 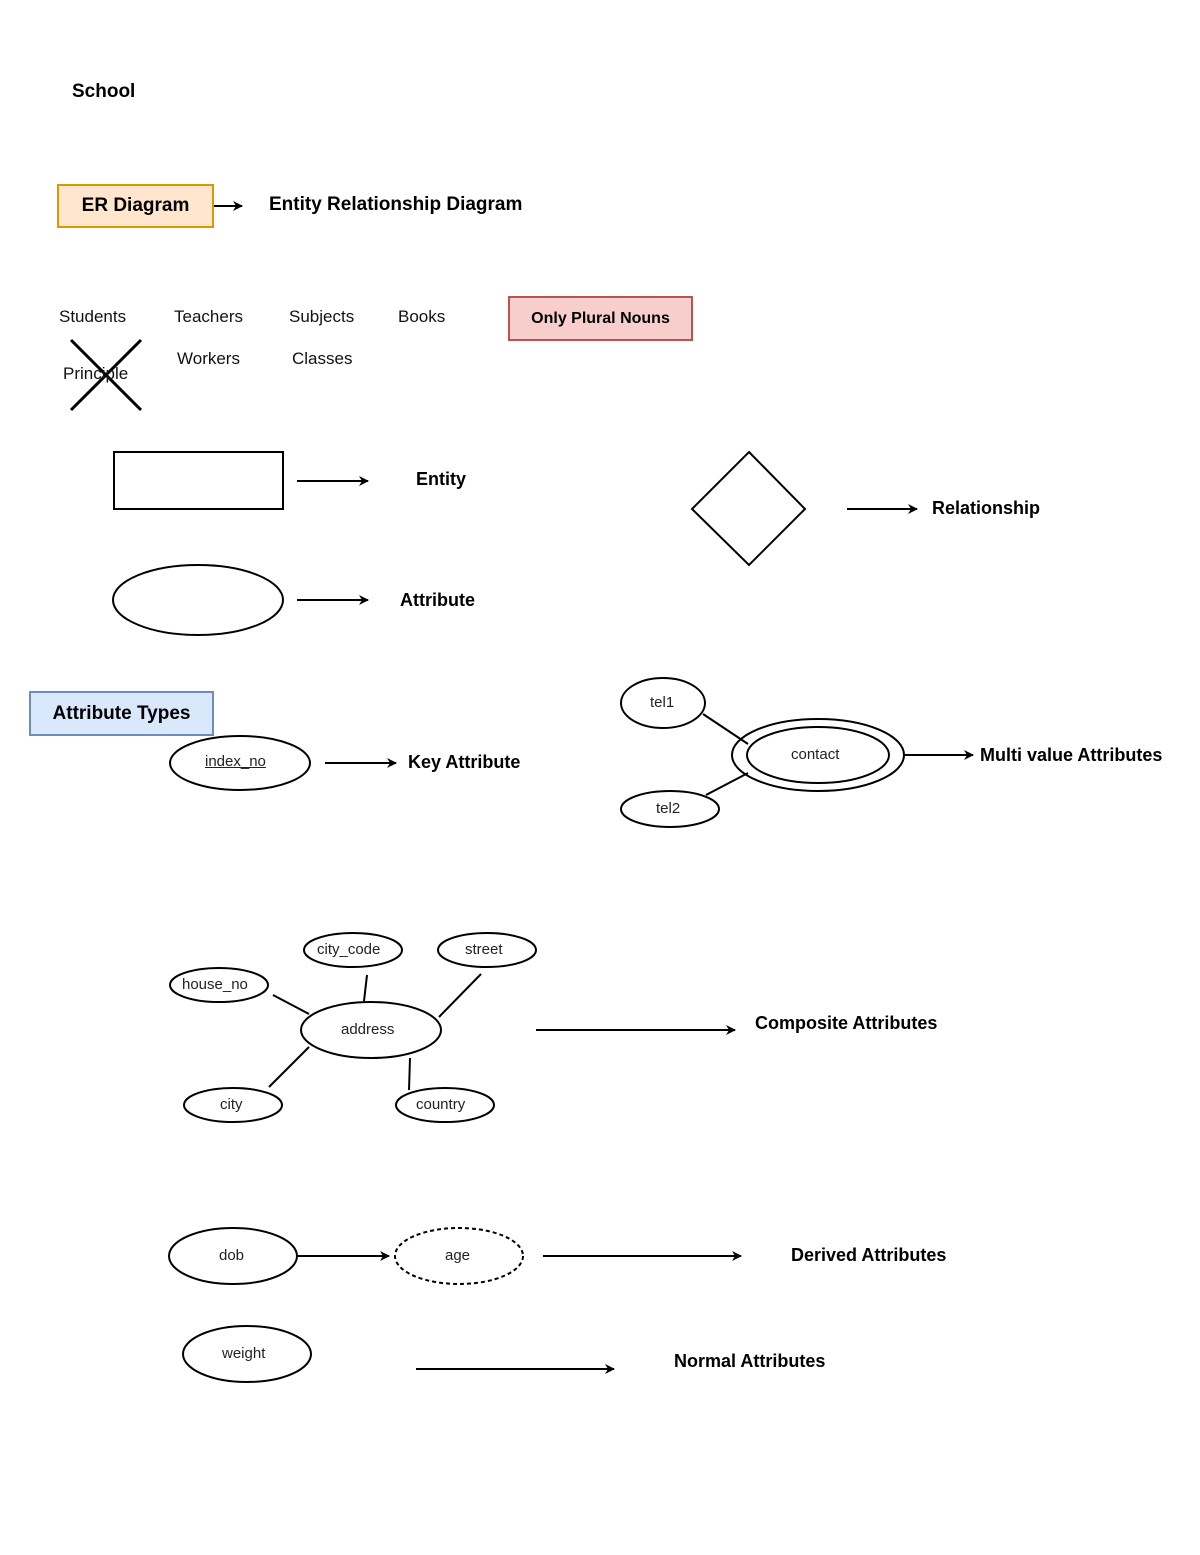 What do you see at coordinates (93, 316) in the screenshot?
I see `noun-students: Students` at bounding box center [93, 316].